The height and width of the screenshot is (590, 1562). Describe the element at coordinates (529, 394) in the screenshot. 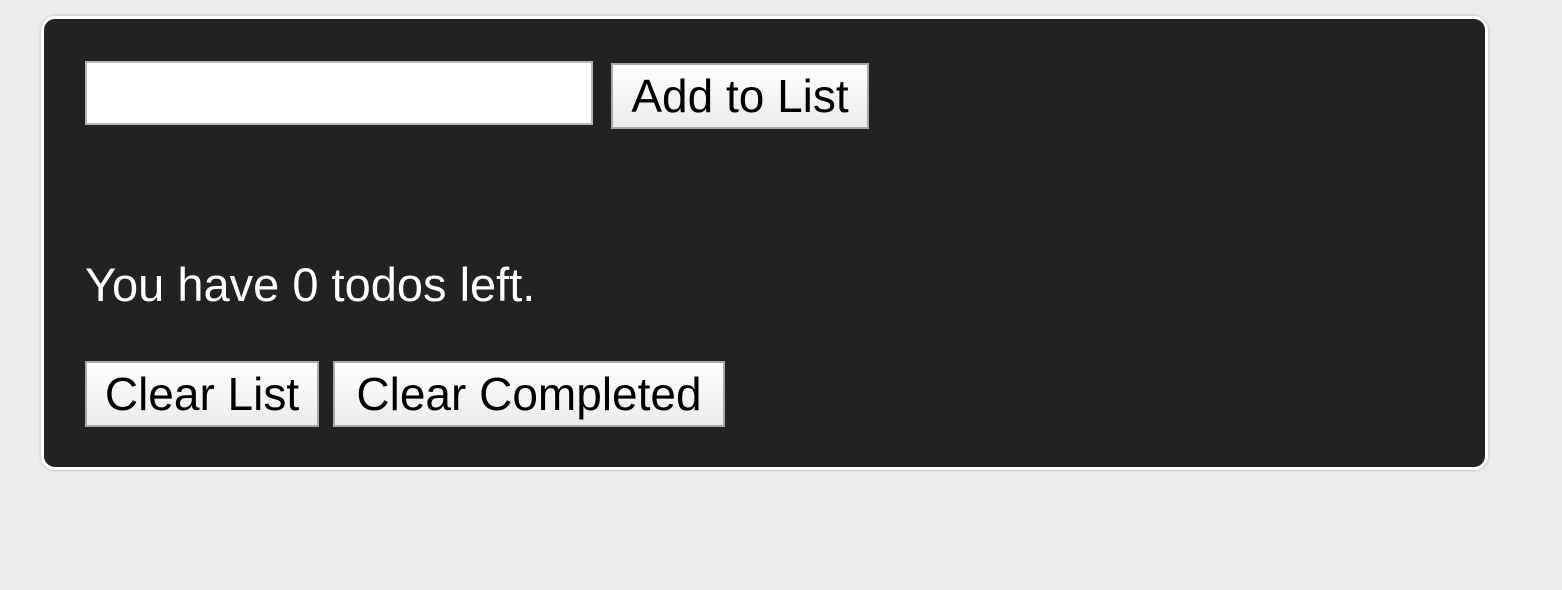

I see `clear-completed-button: Clear Completed` at that location.